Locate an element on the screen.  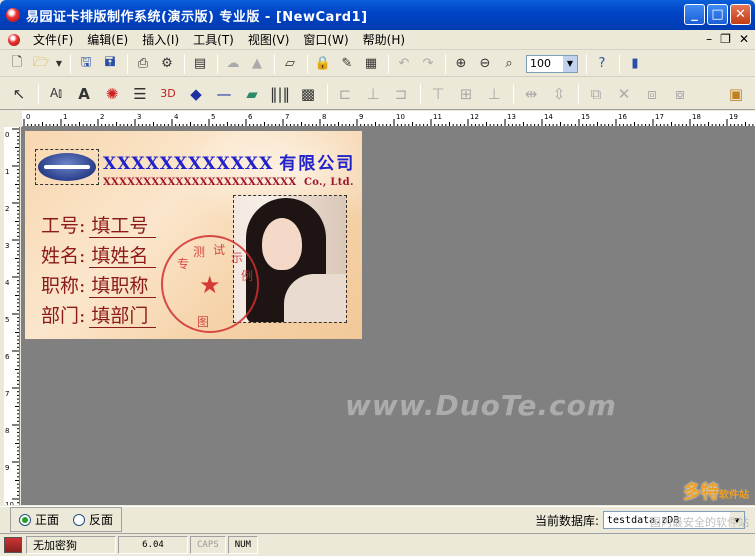
company-name: XXXXXXXXXXXX 有限公司 is located at coordinates (229, 161).